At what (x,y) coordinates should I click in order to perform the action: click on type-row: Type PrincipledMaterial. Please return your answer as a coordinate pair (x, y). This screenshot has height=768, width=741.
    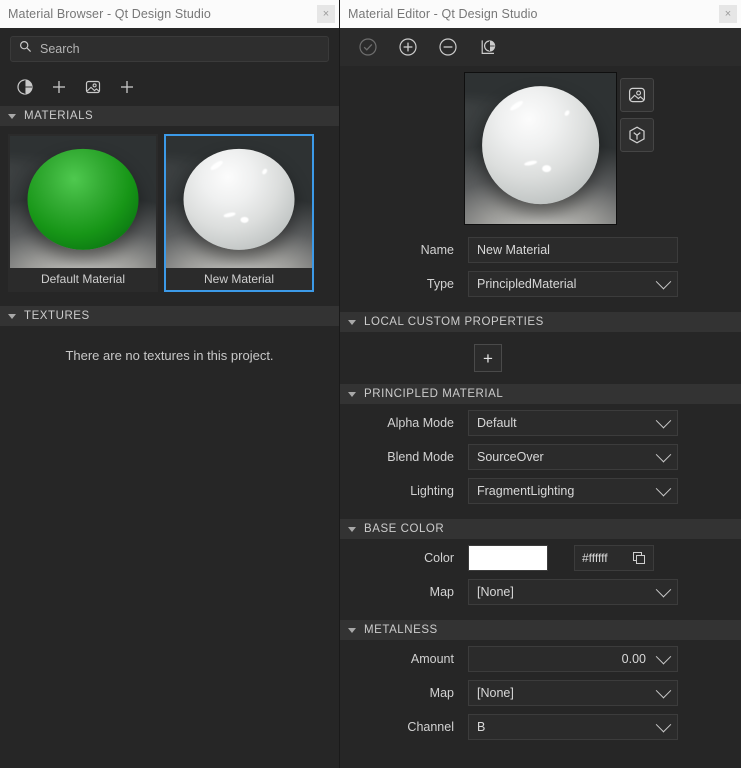
    Looking at the image, I should click on (540, 284).